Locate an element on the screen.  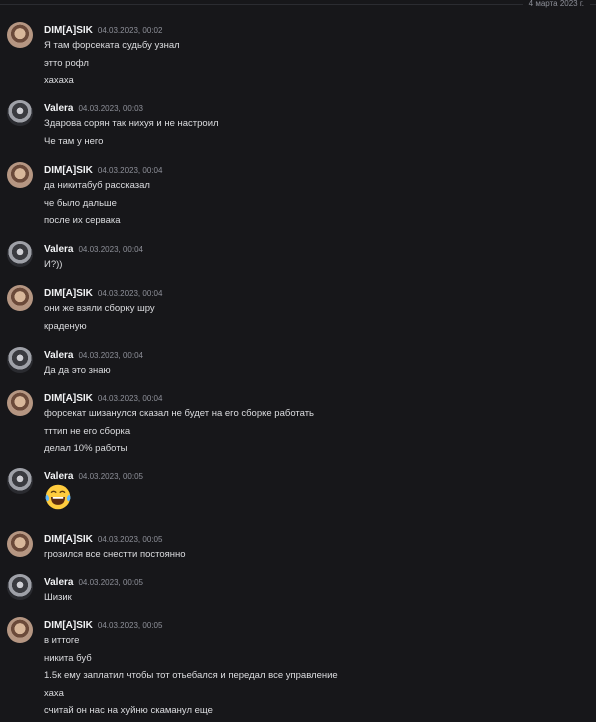
message-line: делал 10% работы is located at coordinates (86, 448).